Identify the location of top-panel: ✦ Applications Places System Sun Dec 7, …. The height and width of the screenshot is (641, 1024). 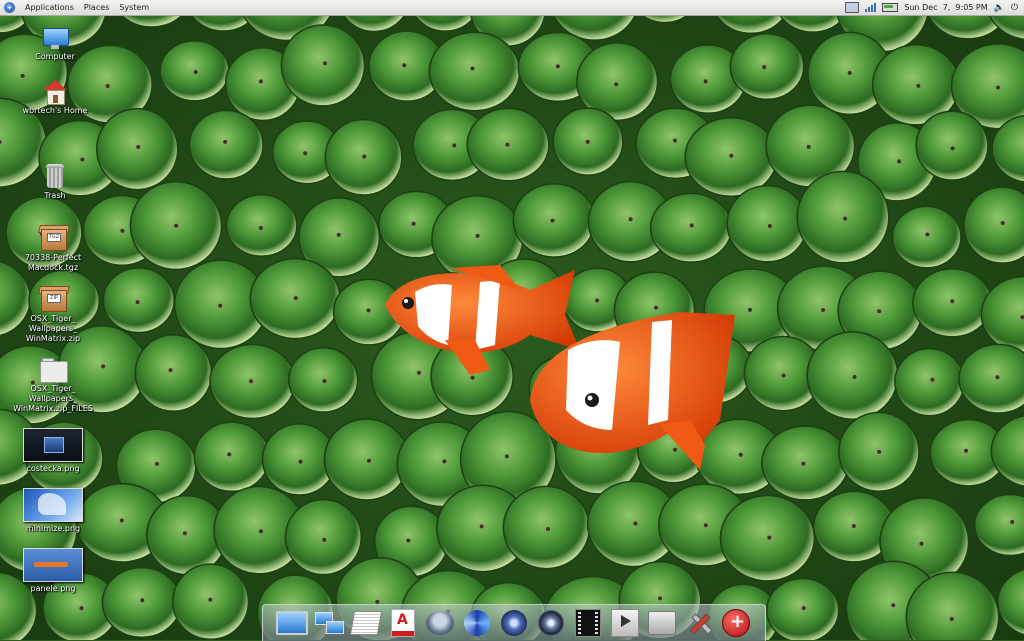
(512, 8).